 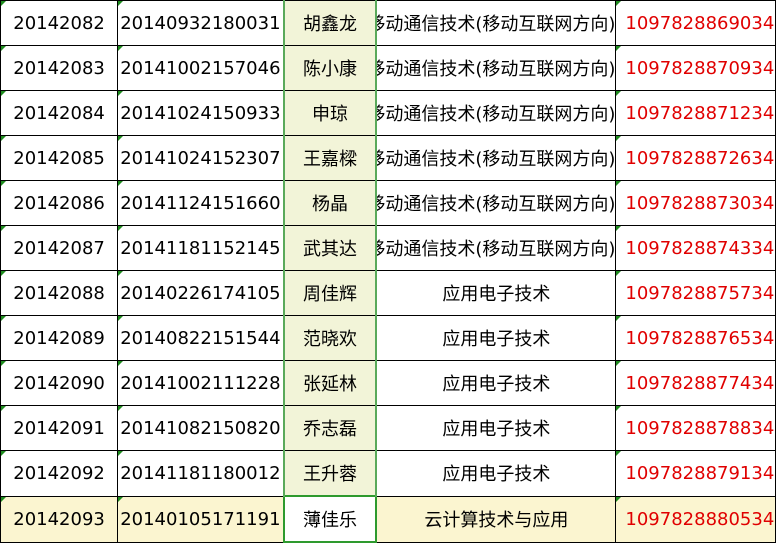 I want to click on cell-name-text: 薄佳乐, so click(x=329, y=520).